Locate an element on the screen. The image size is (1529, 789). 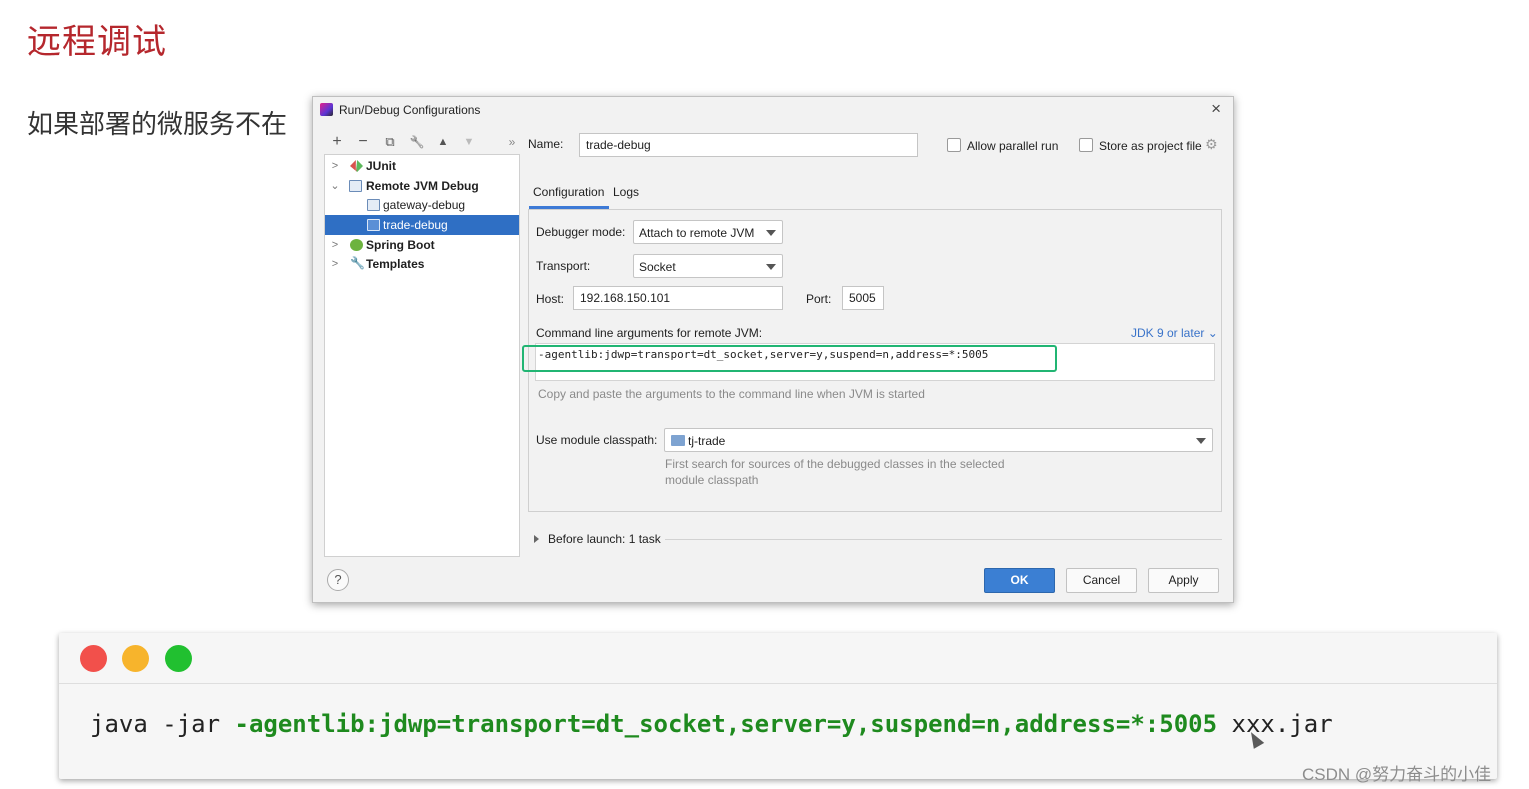
divider is located at coordinates (943, 539).